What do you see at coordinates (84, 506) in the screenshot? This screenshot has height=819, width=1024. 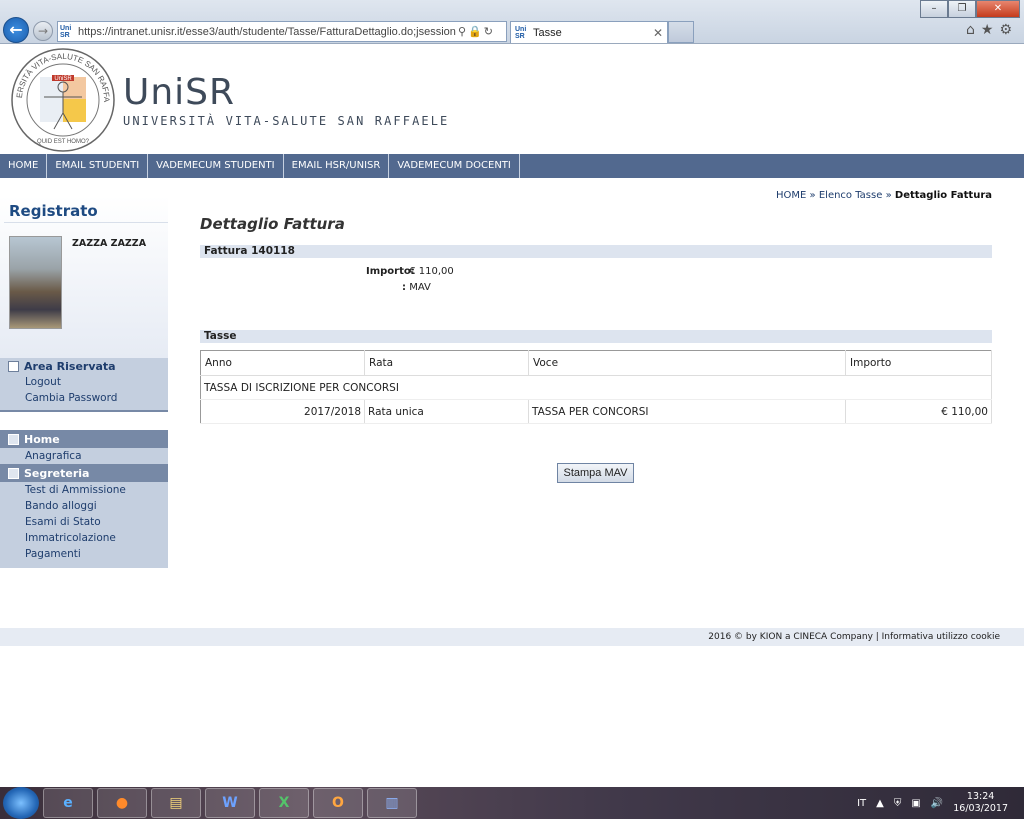 I see `sidebar-item-bando-alloggi: Bando alloggi` at bounding box center [84, 506].